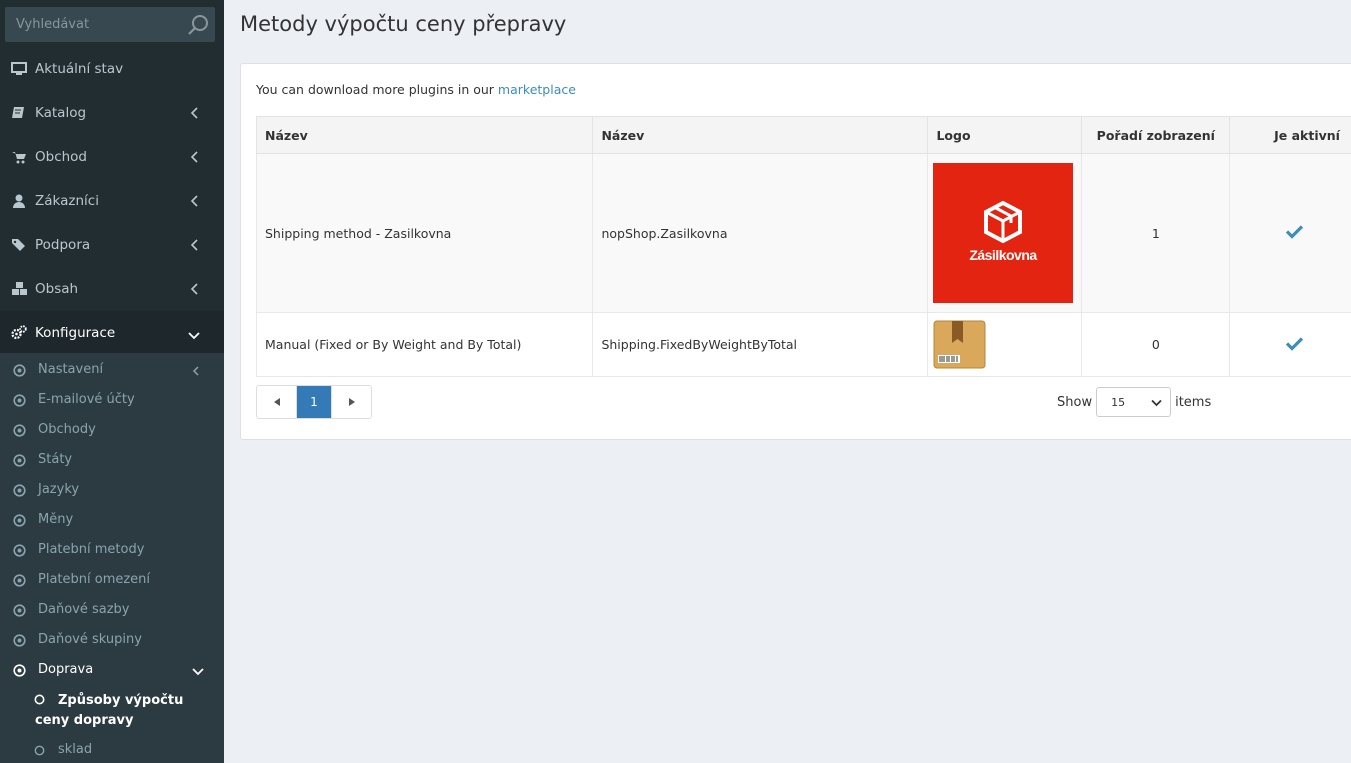 The width and height of the screenshot is (1351, 763). I want to click on sidebar-item-label: sklad, so click(75, 749).